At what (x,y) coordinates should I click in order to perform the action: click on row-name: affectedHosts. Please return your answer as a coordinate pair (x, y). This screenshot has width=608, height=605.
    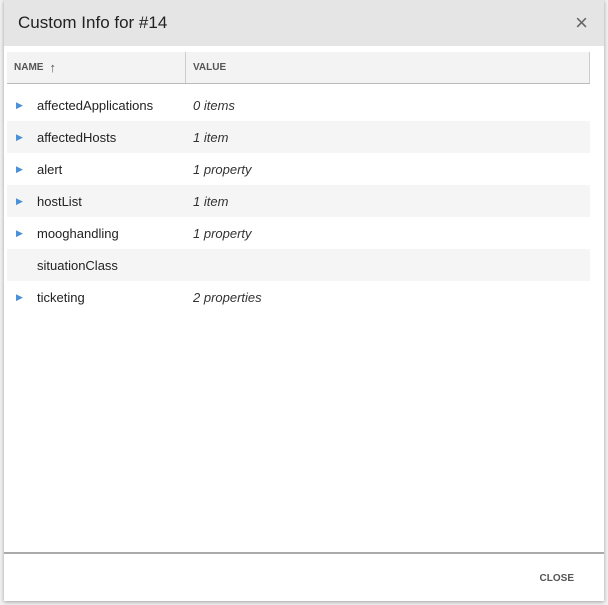
    Looking at the image, I should click on (77, 137).